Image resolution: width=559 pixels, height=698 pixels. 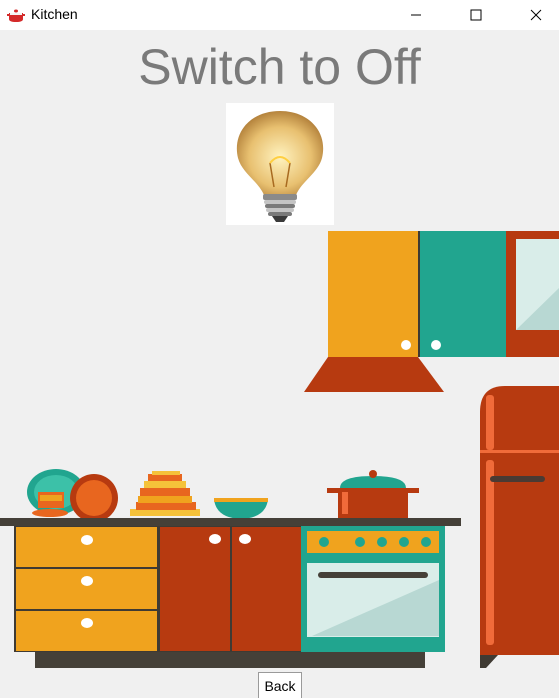 What do you see at coordinates (279, 15) in the screenshot?
I see `title-bar: Kitchen` at bounding box center [279, 15].